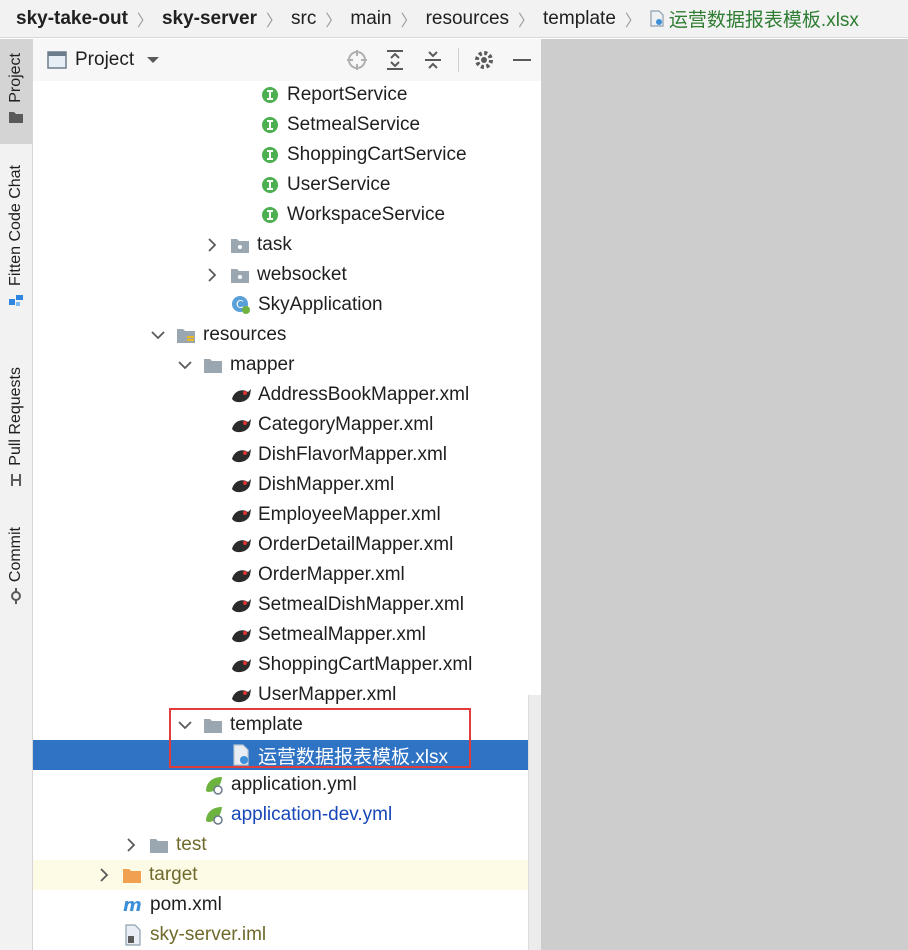 Image resolution: width=908 pixels, height=950 pixels. What do you see at coordinates (287, 905) in the screenshot?
I see `tree-item-pom: m pom.xml` at bounding box center [287, 905].